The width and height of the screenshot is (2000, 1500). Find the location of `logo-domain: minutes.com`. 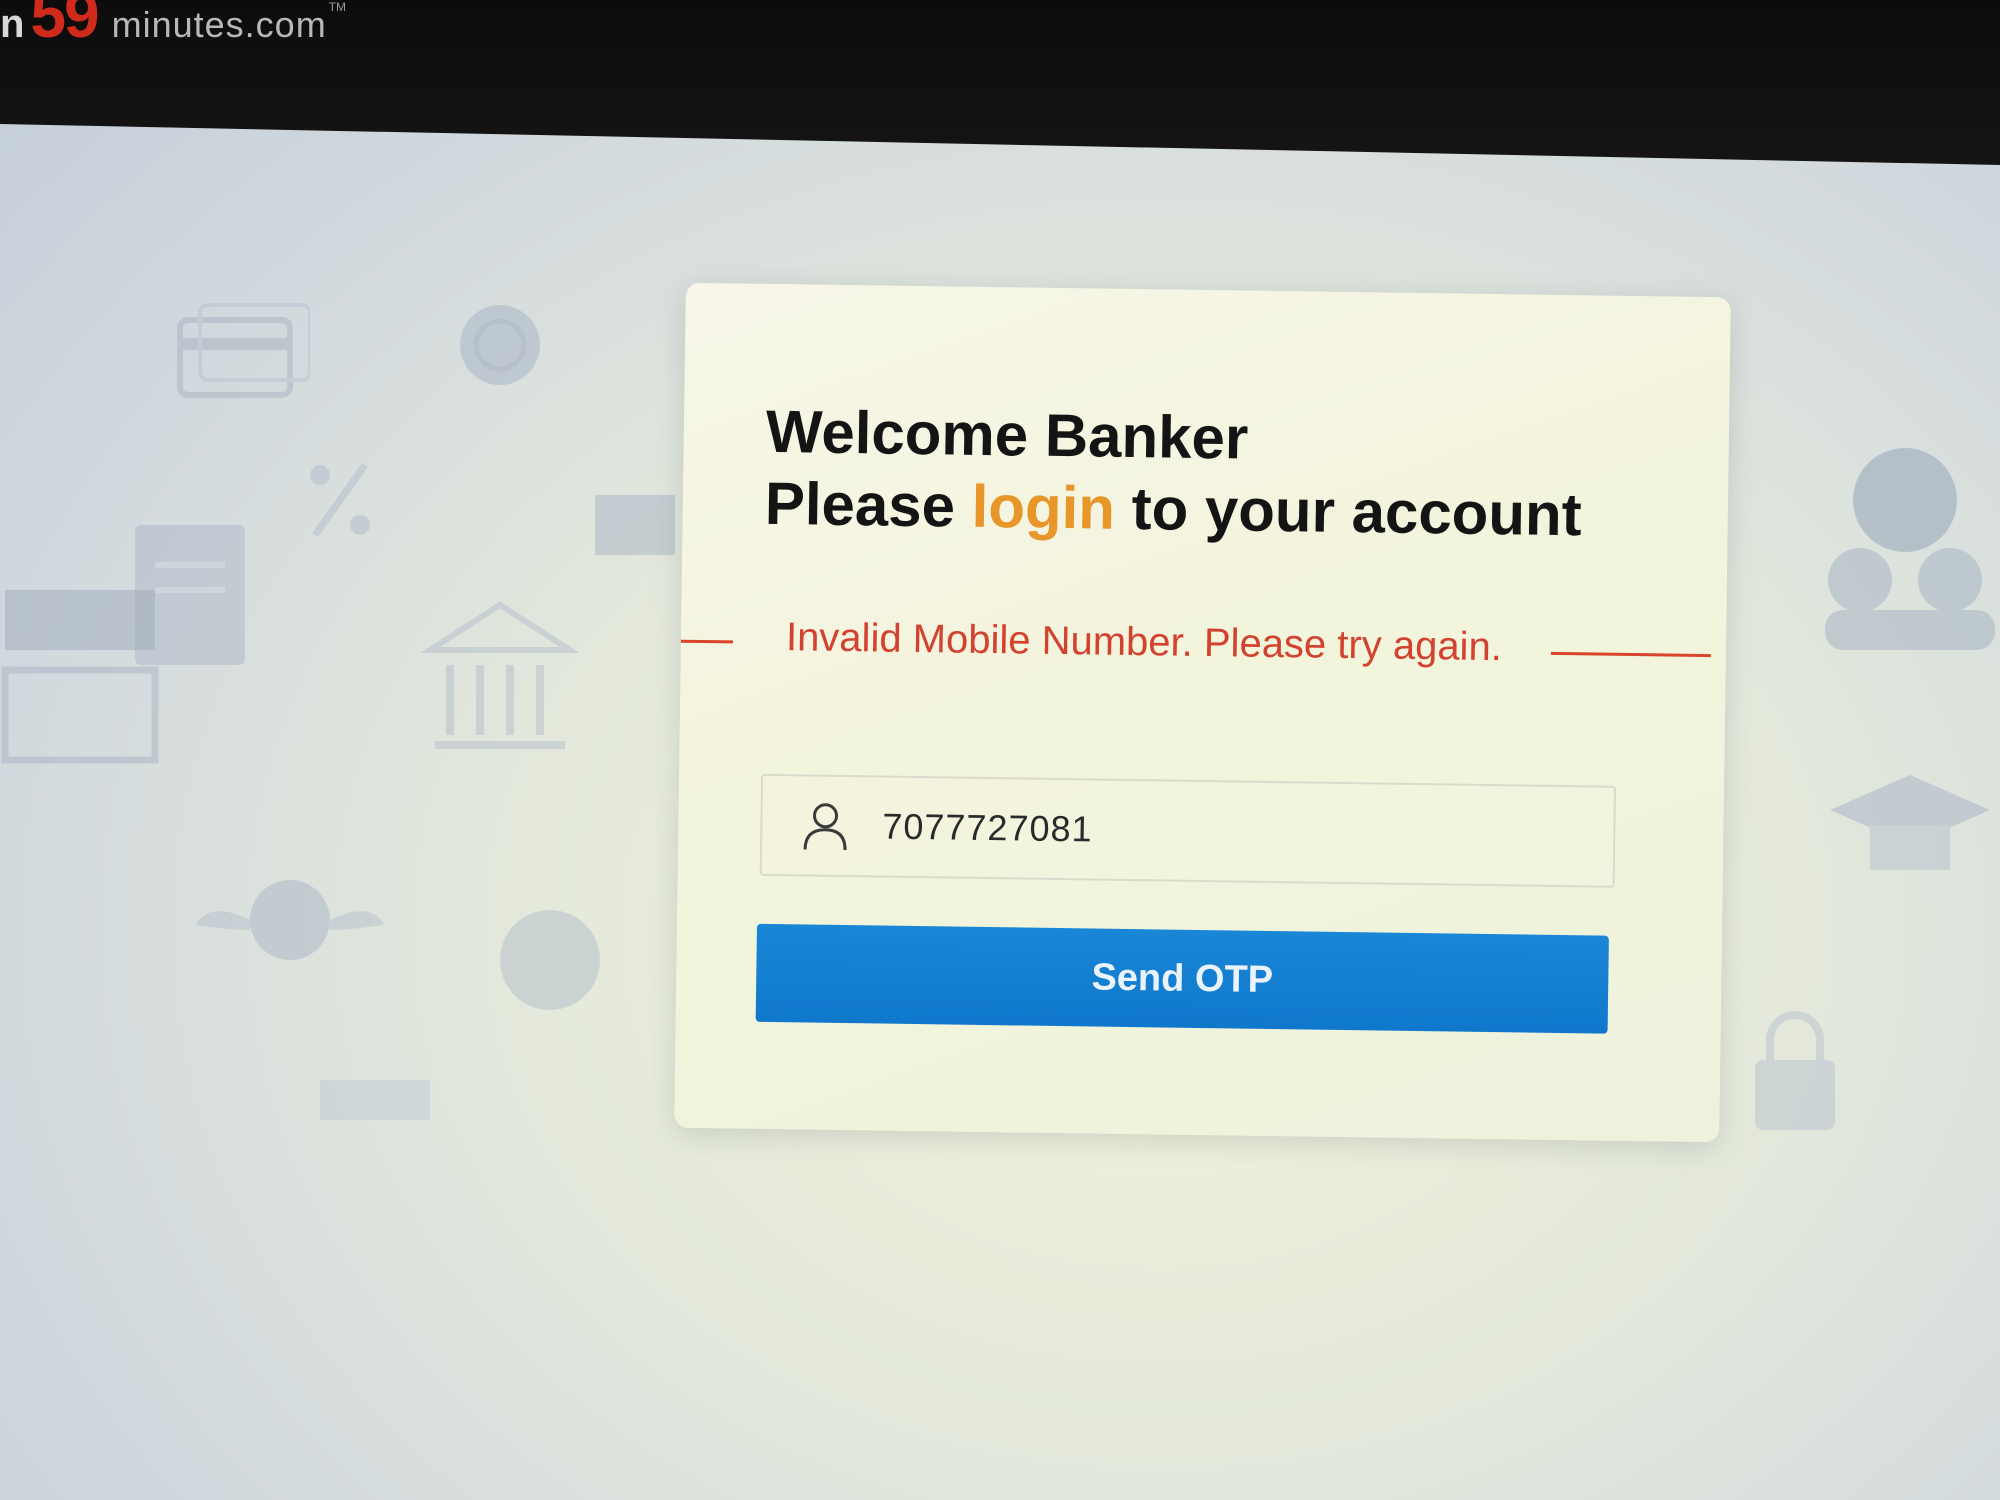

logo-domain: minutes.com is located at coordinates (219, 24).